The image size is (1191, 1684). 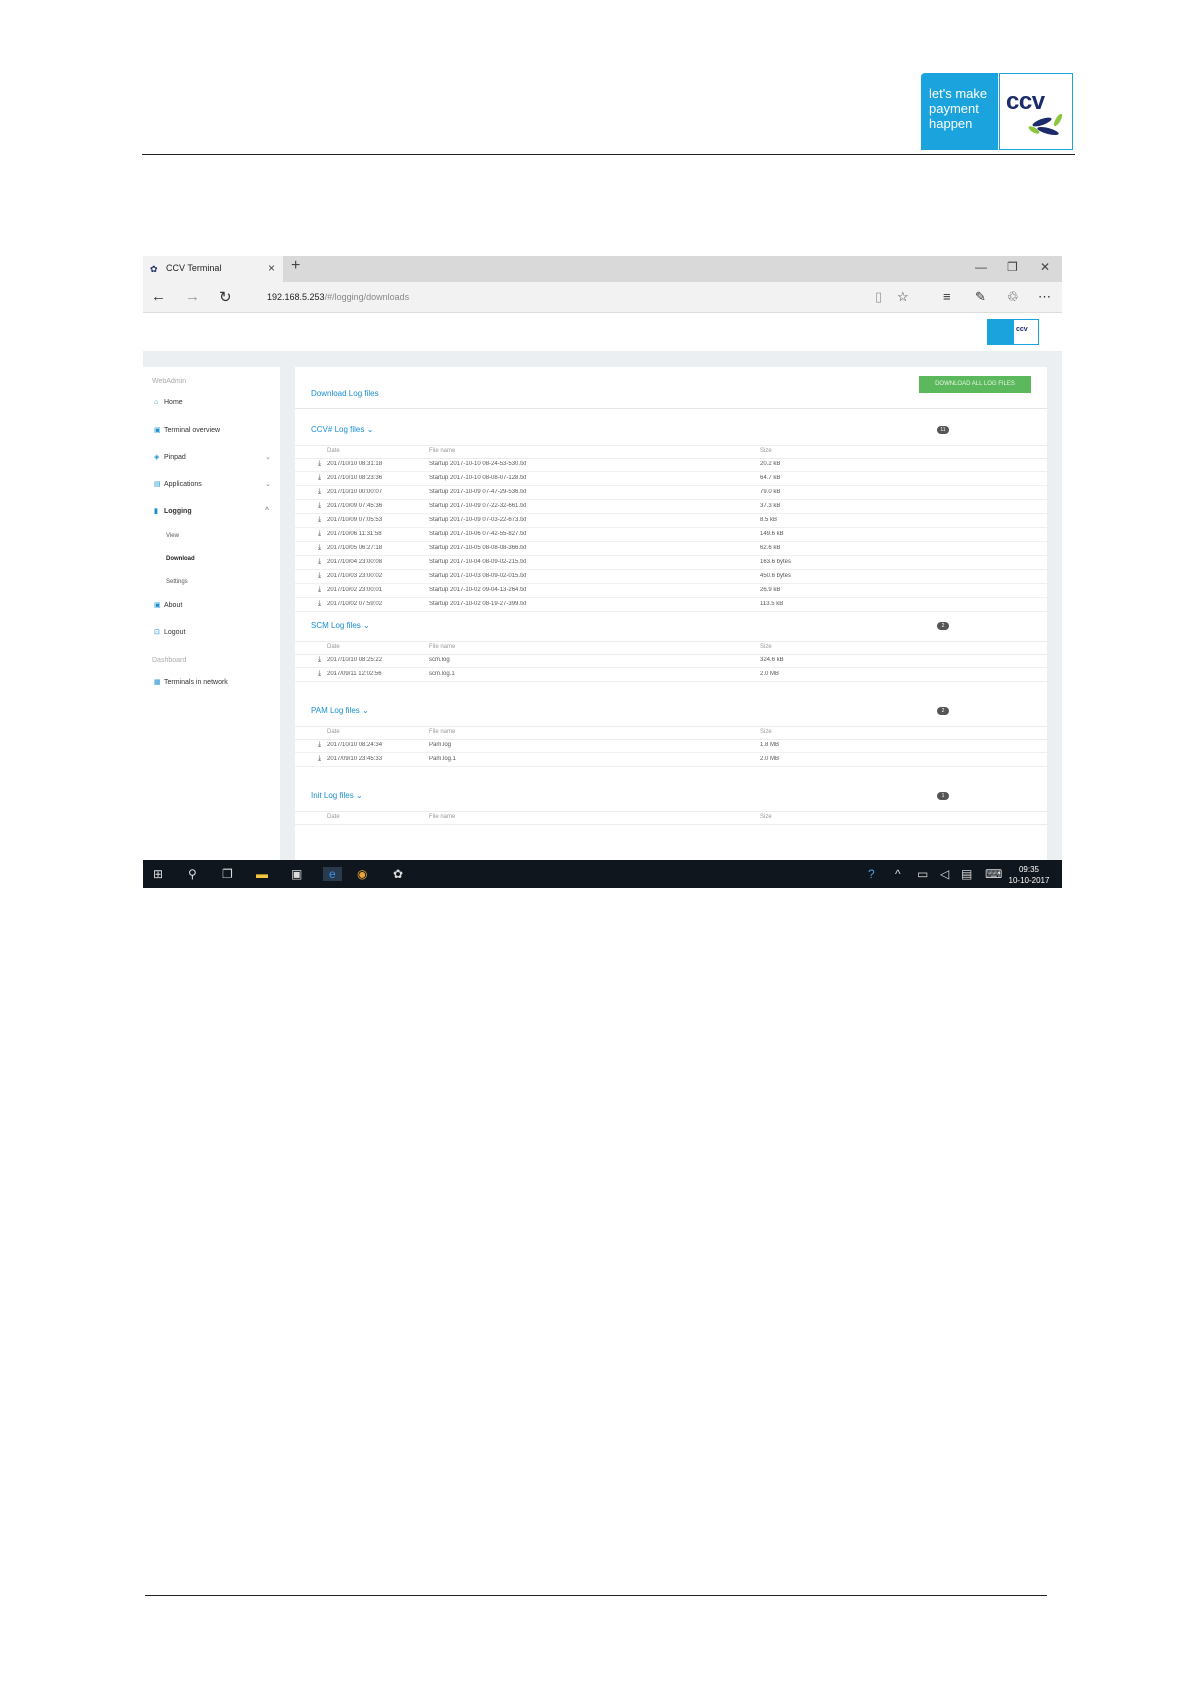 What do you see at coordinates (671, 818) in the screenshot?
I see `table-header: Date File name Size` at bounding box center [671, 818].